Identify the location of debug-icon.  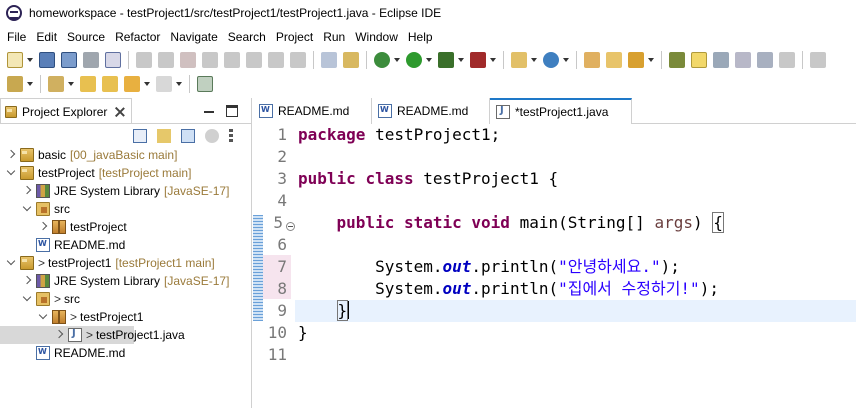
(382, 59).